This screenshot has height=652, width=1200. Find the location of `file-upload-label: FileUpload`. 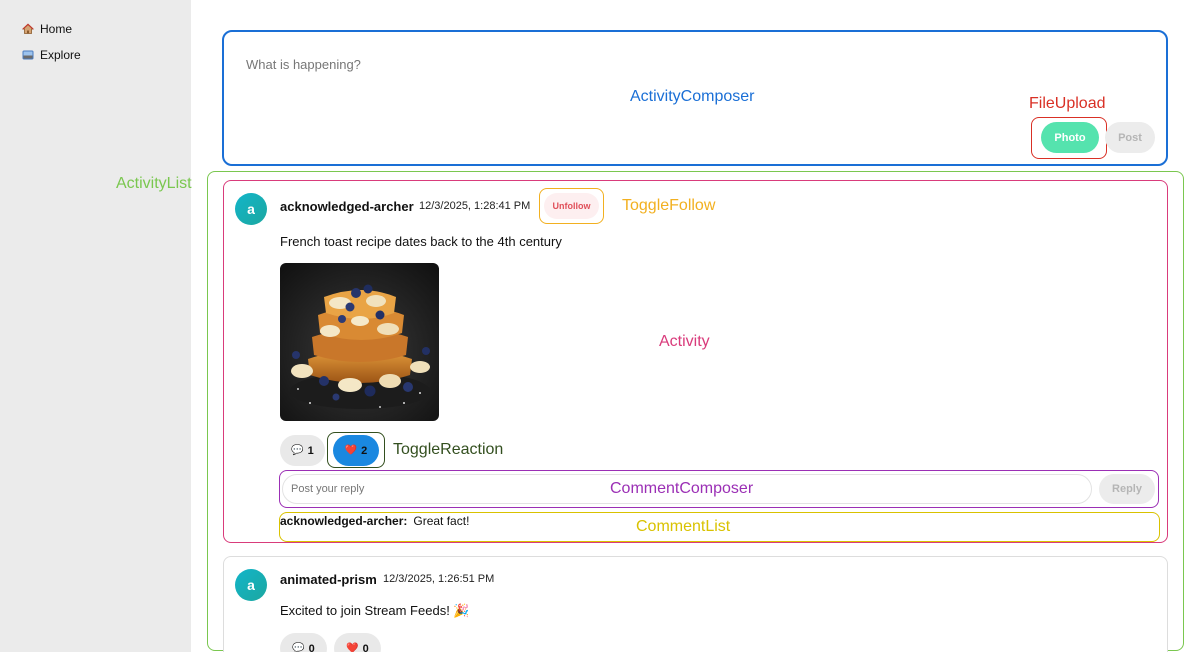

file-upload-label: FileUpload is located at coordinates (1067, 103).